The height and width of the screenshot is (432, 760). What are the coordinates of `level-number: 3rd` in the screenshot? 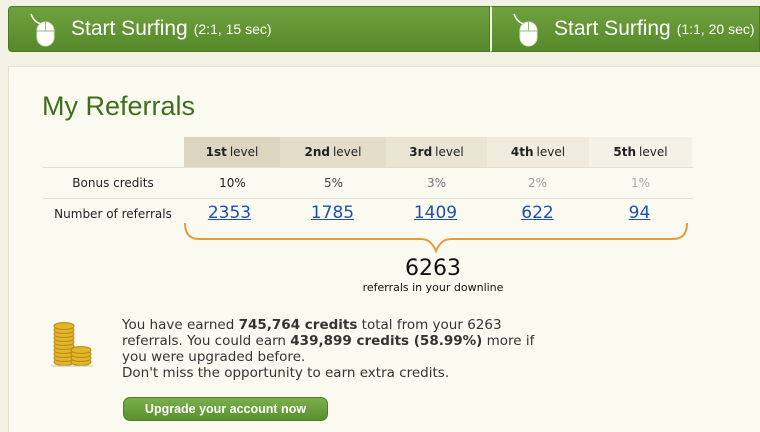 It's located at (421, 152).